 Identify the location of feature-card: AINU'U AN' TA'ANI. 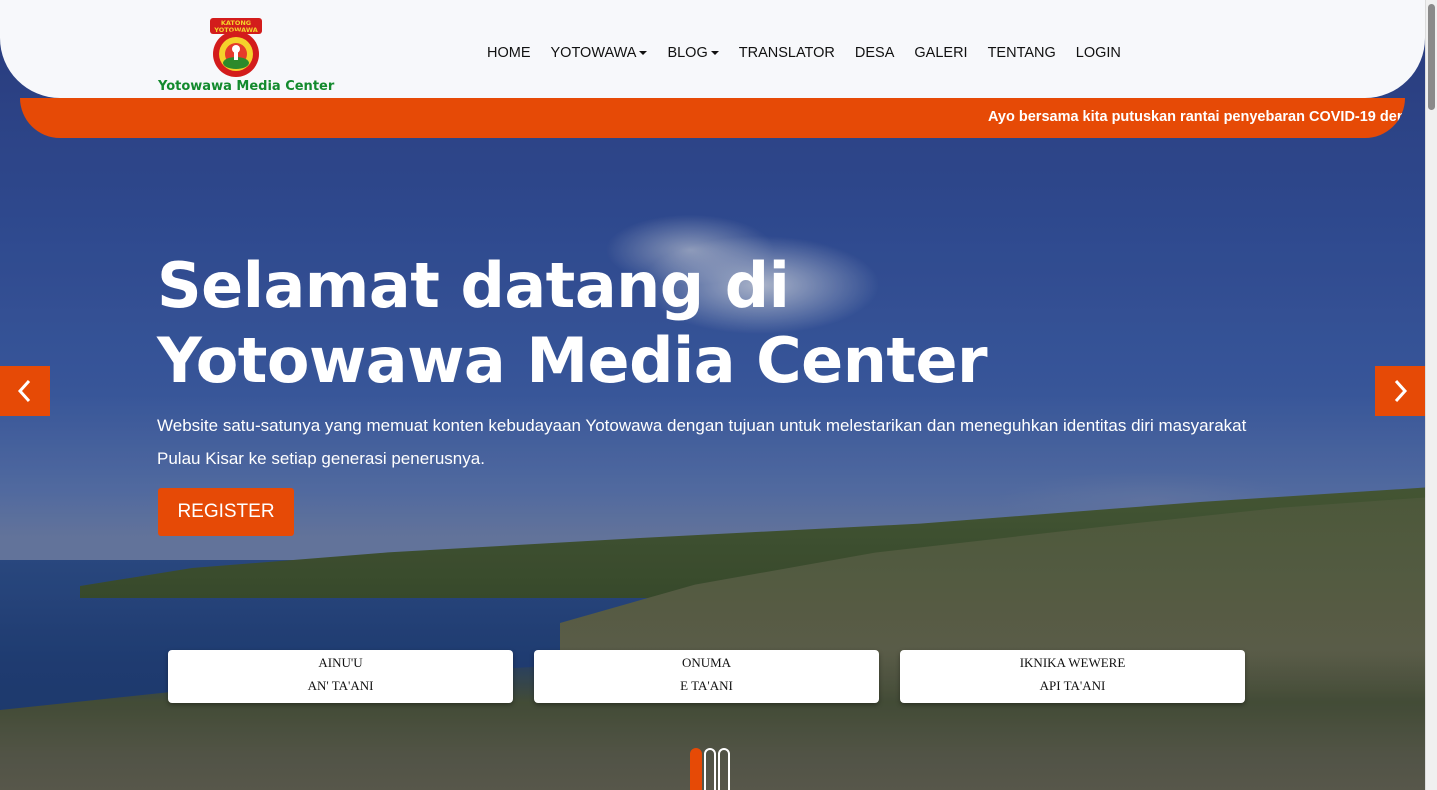
(340, 676).